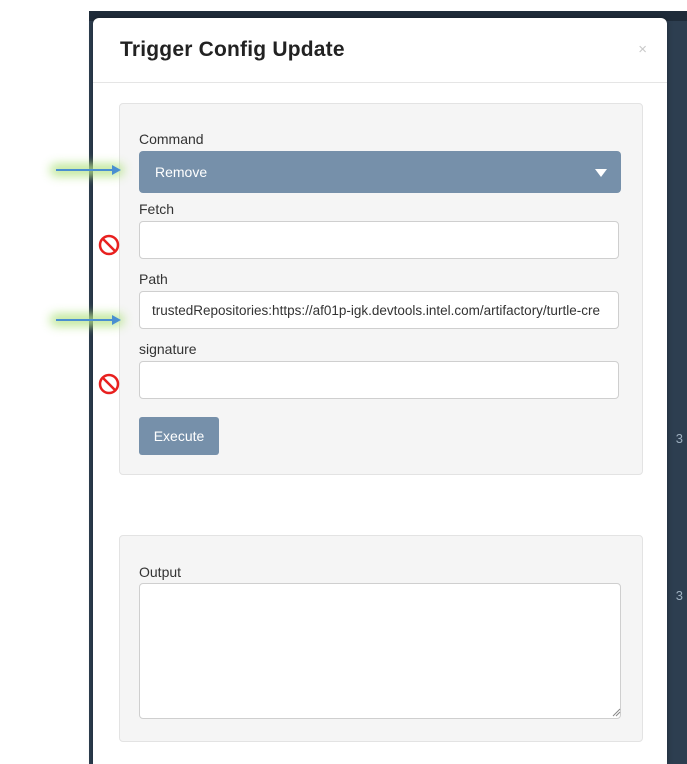 Image resolution: width=687 pixels, height=764 pixels. What do you see at coordinates (157, 209) in the screenshot?
I see `fetch-label: Fetch` at bounding box center [157, 209].